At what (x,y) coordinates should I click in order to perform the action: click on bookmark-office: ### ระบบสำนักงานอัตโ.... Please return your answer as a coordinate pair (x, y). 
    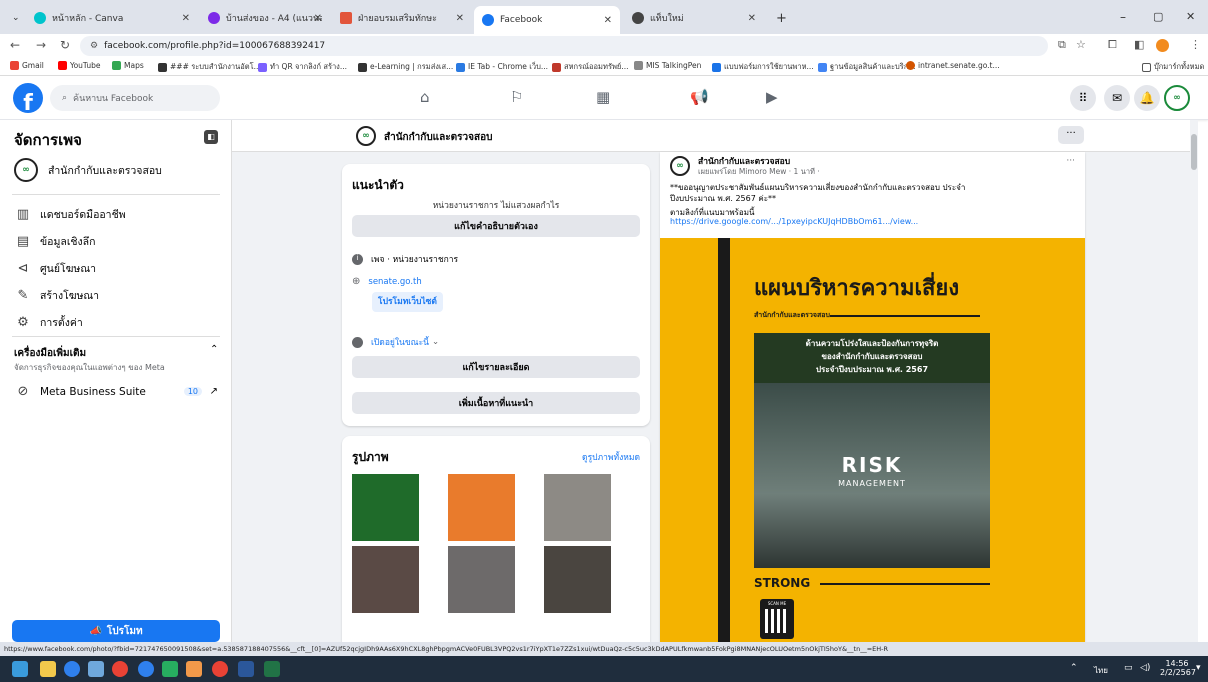
    Looking at the image, I should click on (209, 67).